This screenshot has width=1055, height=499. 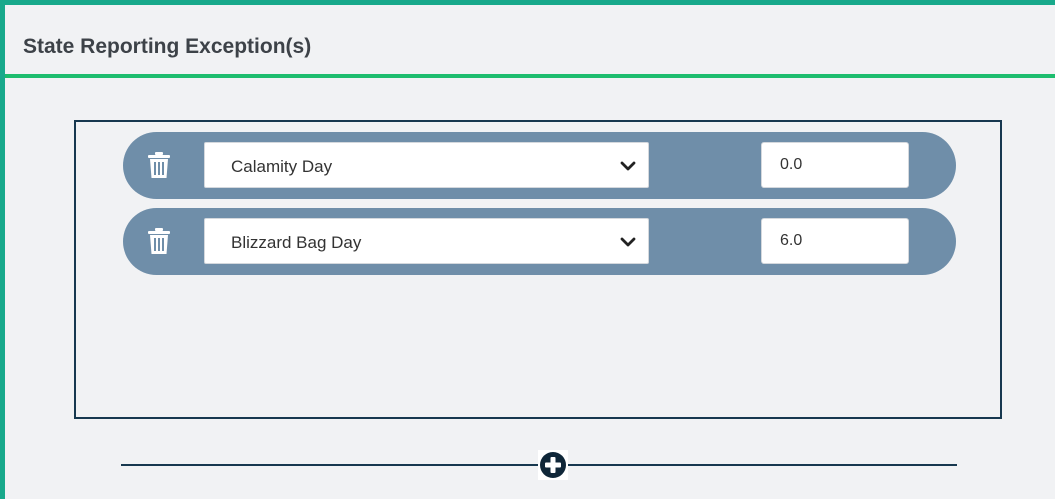 I want to click on exception-row: Calamity Day, so click(x=539, y=165).